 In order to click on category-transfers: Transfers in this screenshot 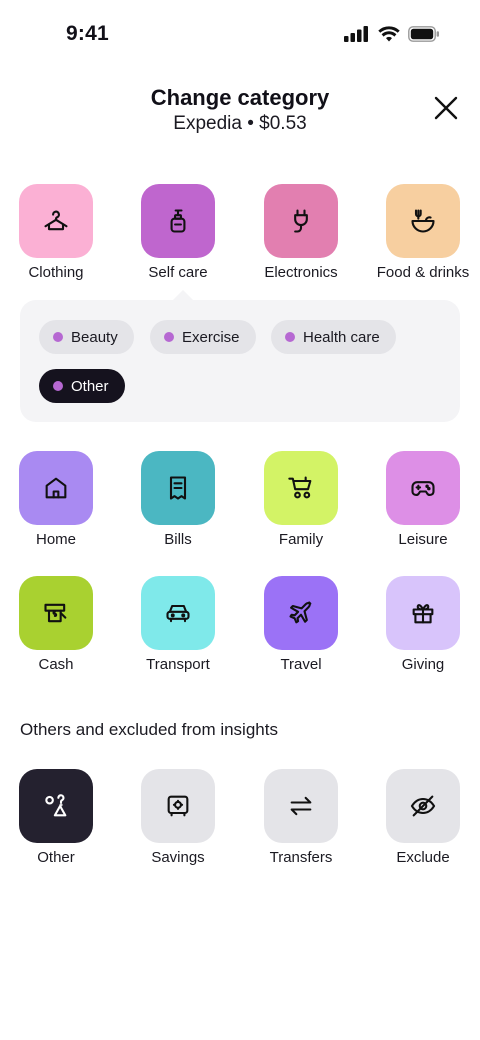, I will do `click(301, 817)`.